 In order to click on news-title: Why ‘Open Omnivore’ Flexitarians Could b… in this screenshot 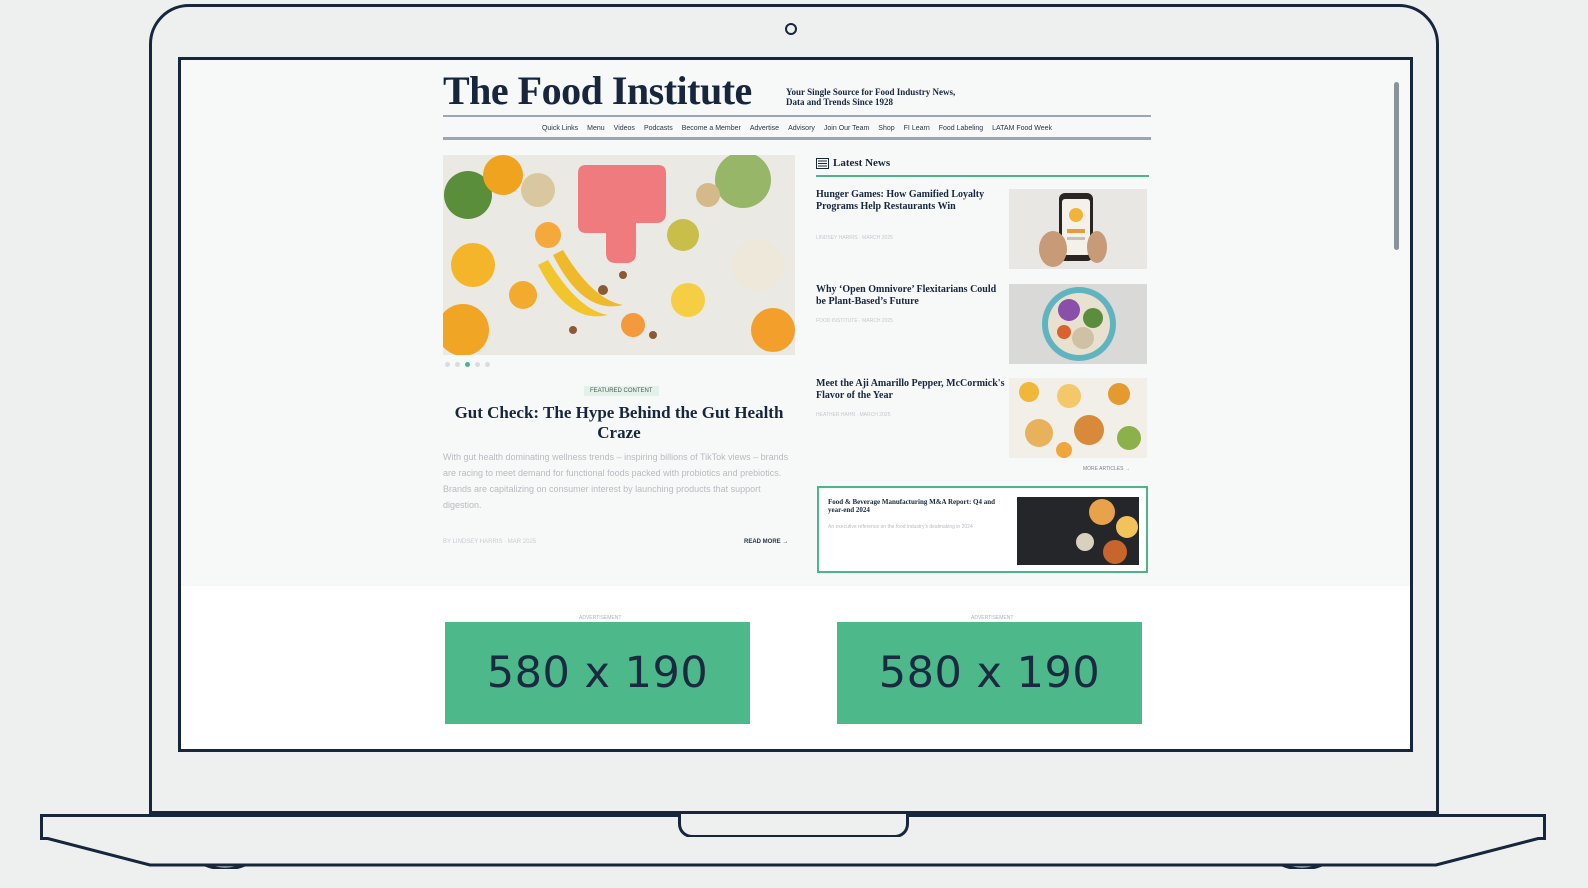, I will do `click(911, 296)`.